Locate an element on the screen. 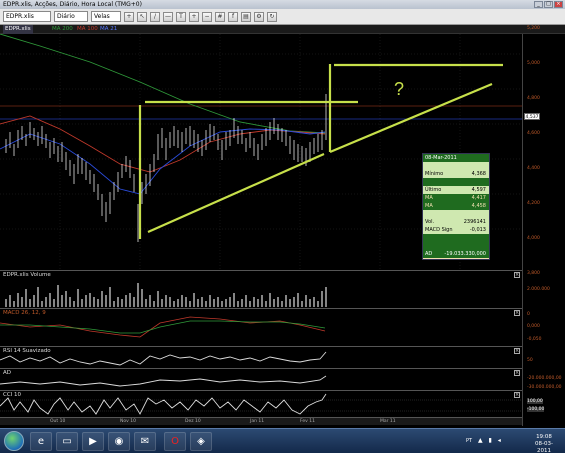  window-controls: _ □ × is located at coordinates (548, 4).